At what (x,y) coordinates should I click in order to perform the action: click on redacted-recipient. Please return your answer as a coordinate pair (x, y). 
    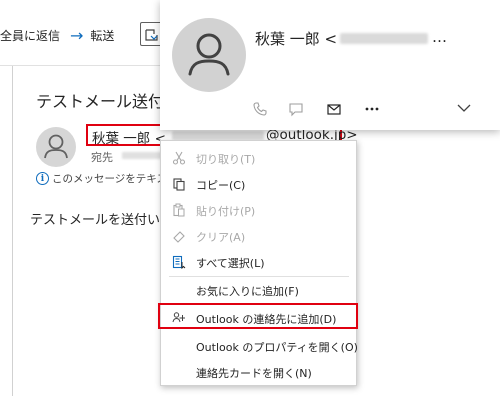
    Looking at the image, I should click on (142, 155).